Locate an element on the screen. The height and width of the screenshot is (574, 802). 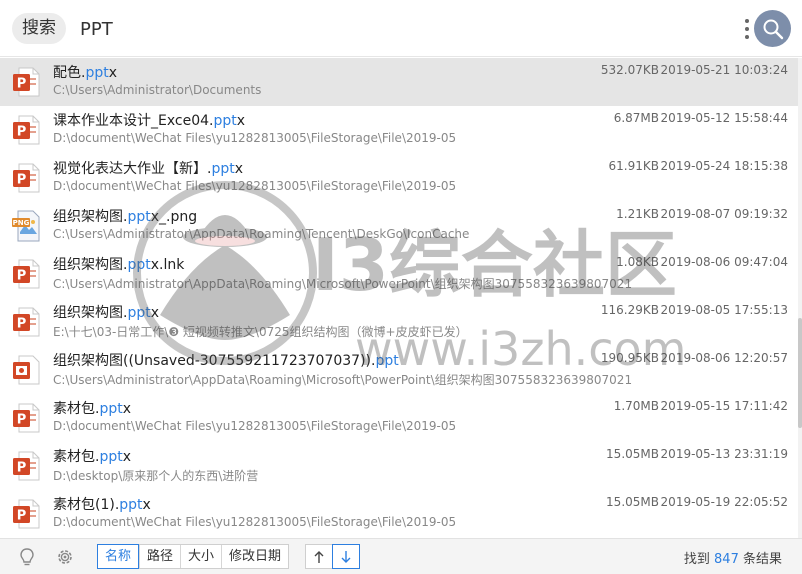
modified-date: 2019-05-12 15:58:44 is located at coordinates (724, 118).